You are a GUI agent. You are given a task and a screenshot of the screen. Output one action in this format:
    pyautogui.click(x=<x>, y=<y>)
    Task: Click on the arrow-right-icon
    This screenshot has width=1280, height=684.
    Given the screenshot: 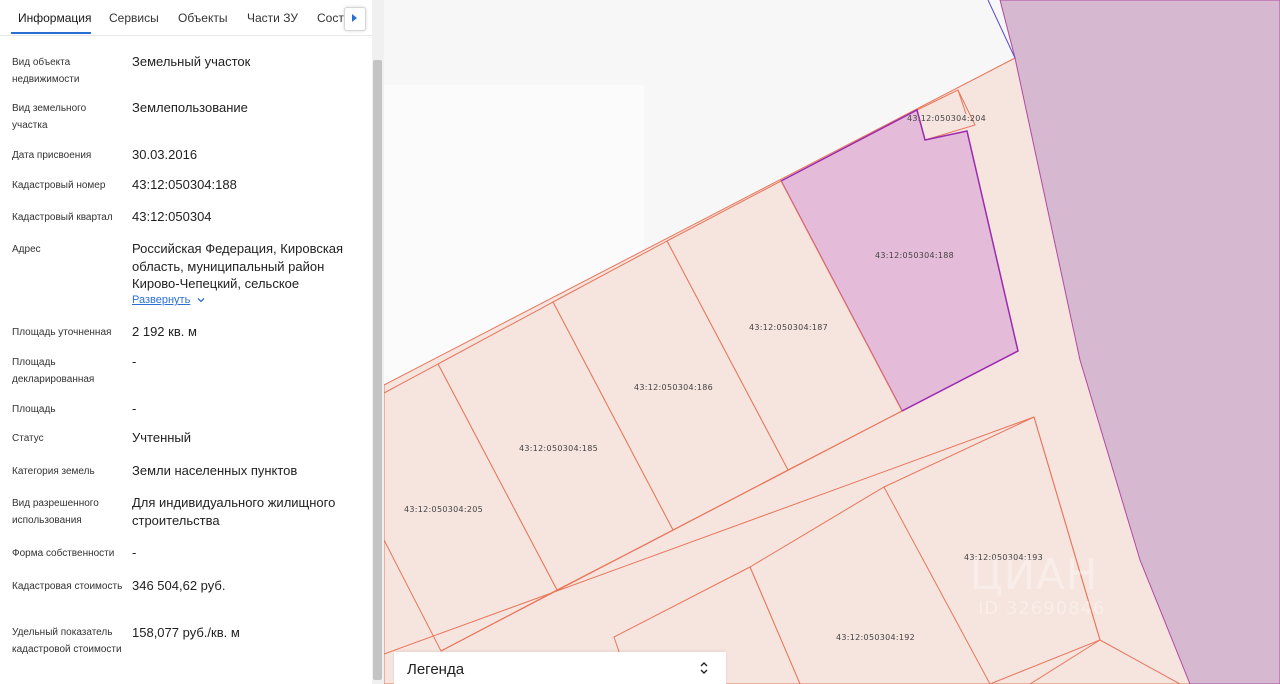 What is the action you would take?
    pyautogui.click(x=354, y=18)
    